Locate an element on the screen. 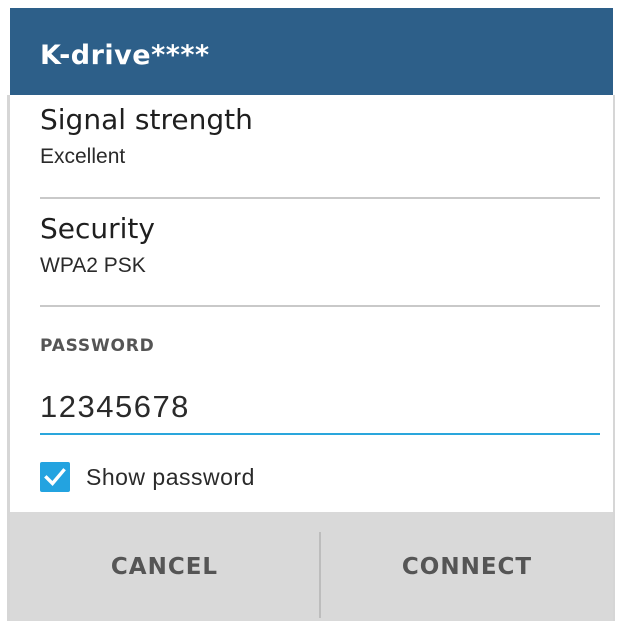  network-name-title: K-drive**** is located at coordinates (125, 55).